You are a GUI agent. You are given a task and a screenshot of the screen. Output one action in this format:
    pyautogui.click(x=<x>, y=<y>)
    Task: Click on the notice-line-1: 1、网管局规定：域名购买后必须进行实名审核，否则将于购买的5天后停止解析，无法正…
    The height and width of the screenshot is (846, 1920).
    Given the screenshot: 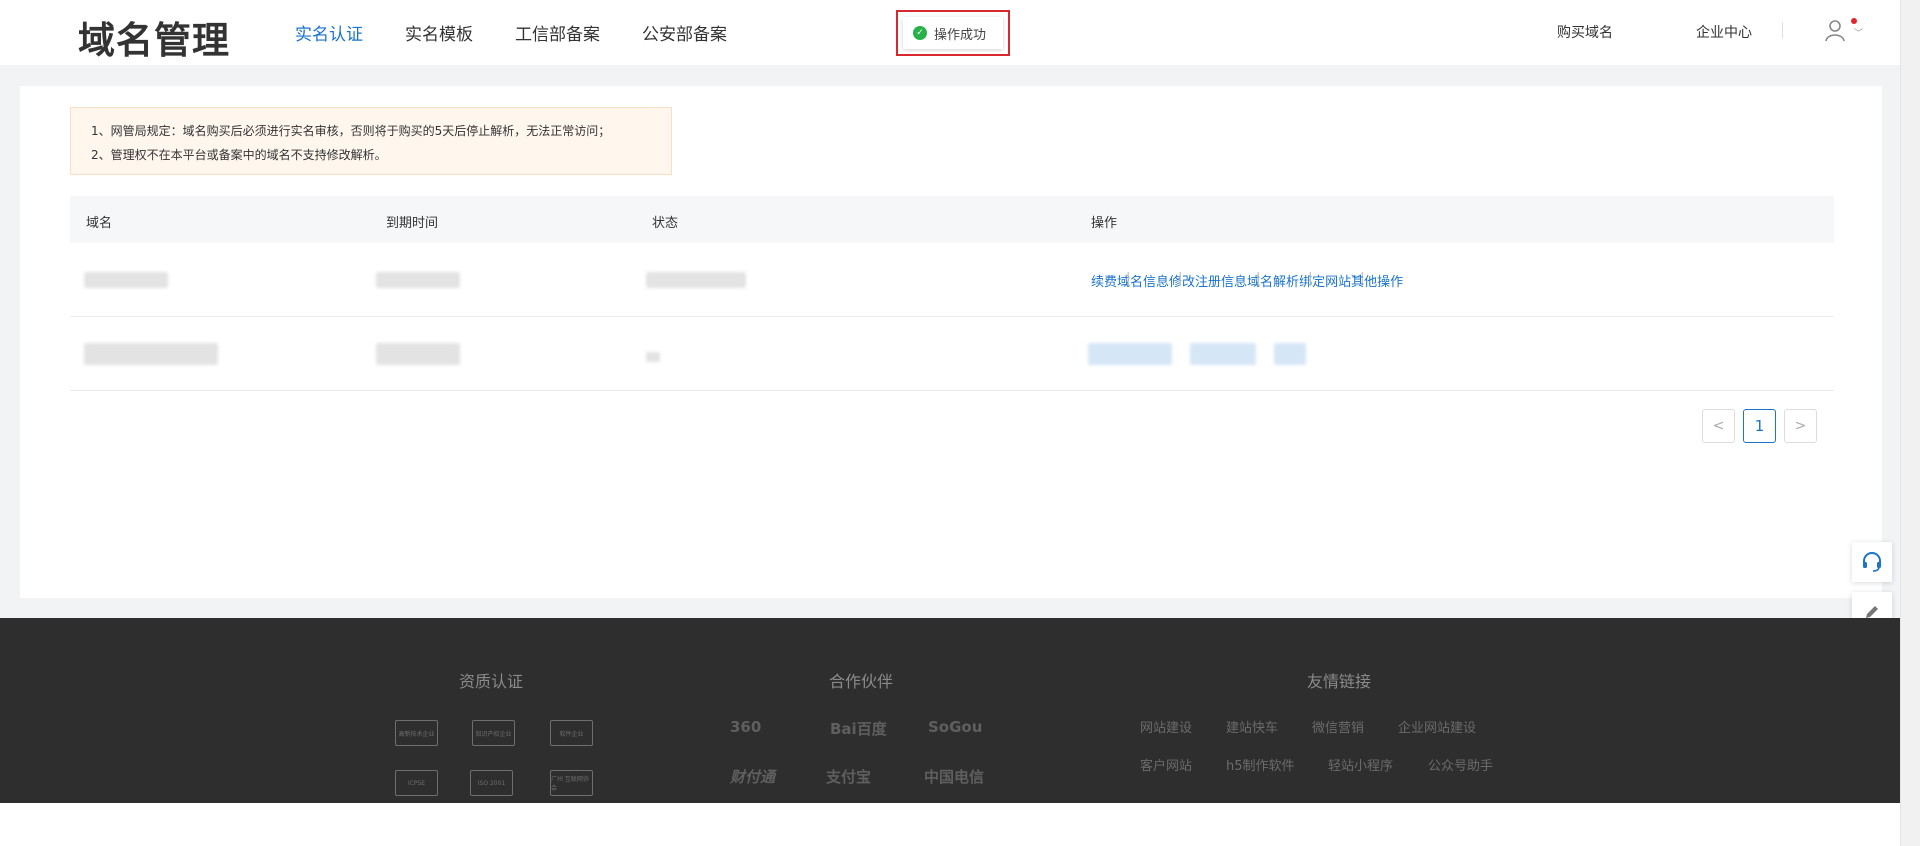 What is the action you would take?
    pyautogui.click(x=351, y=131)
    